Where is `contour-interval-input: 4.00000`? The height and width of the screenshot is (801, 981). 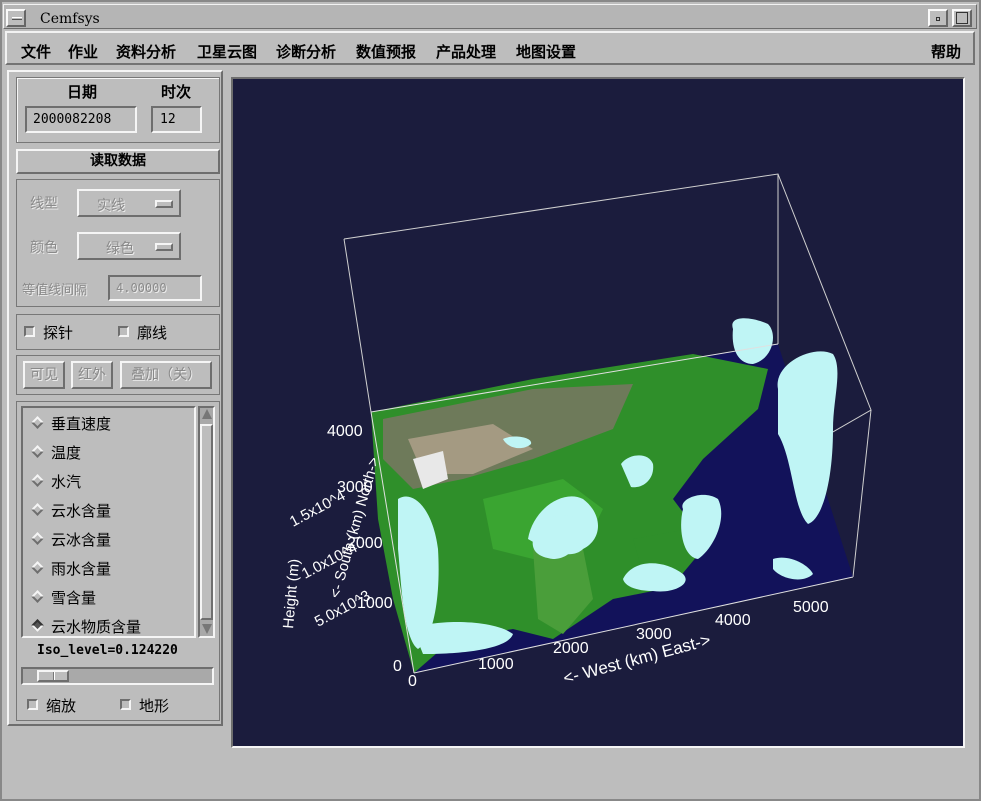 contour-interval-input: 4.00000 is located at coordinates (155, 288).